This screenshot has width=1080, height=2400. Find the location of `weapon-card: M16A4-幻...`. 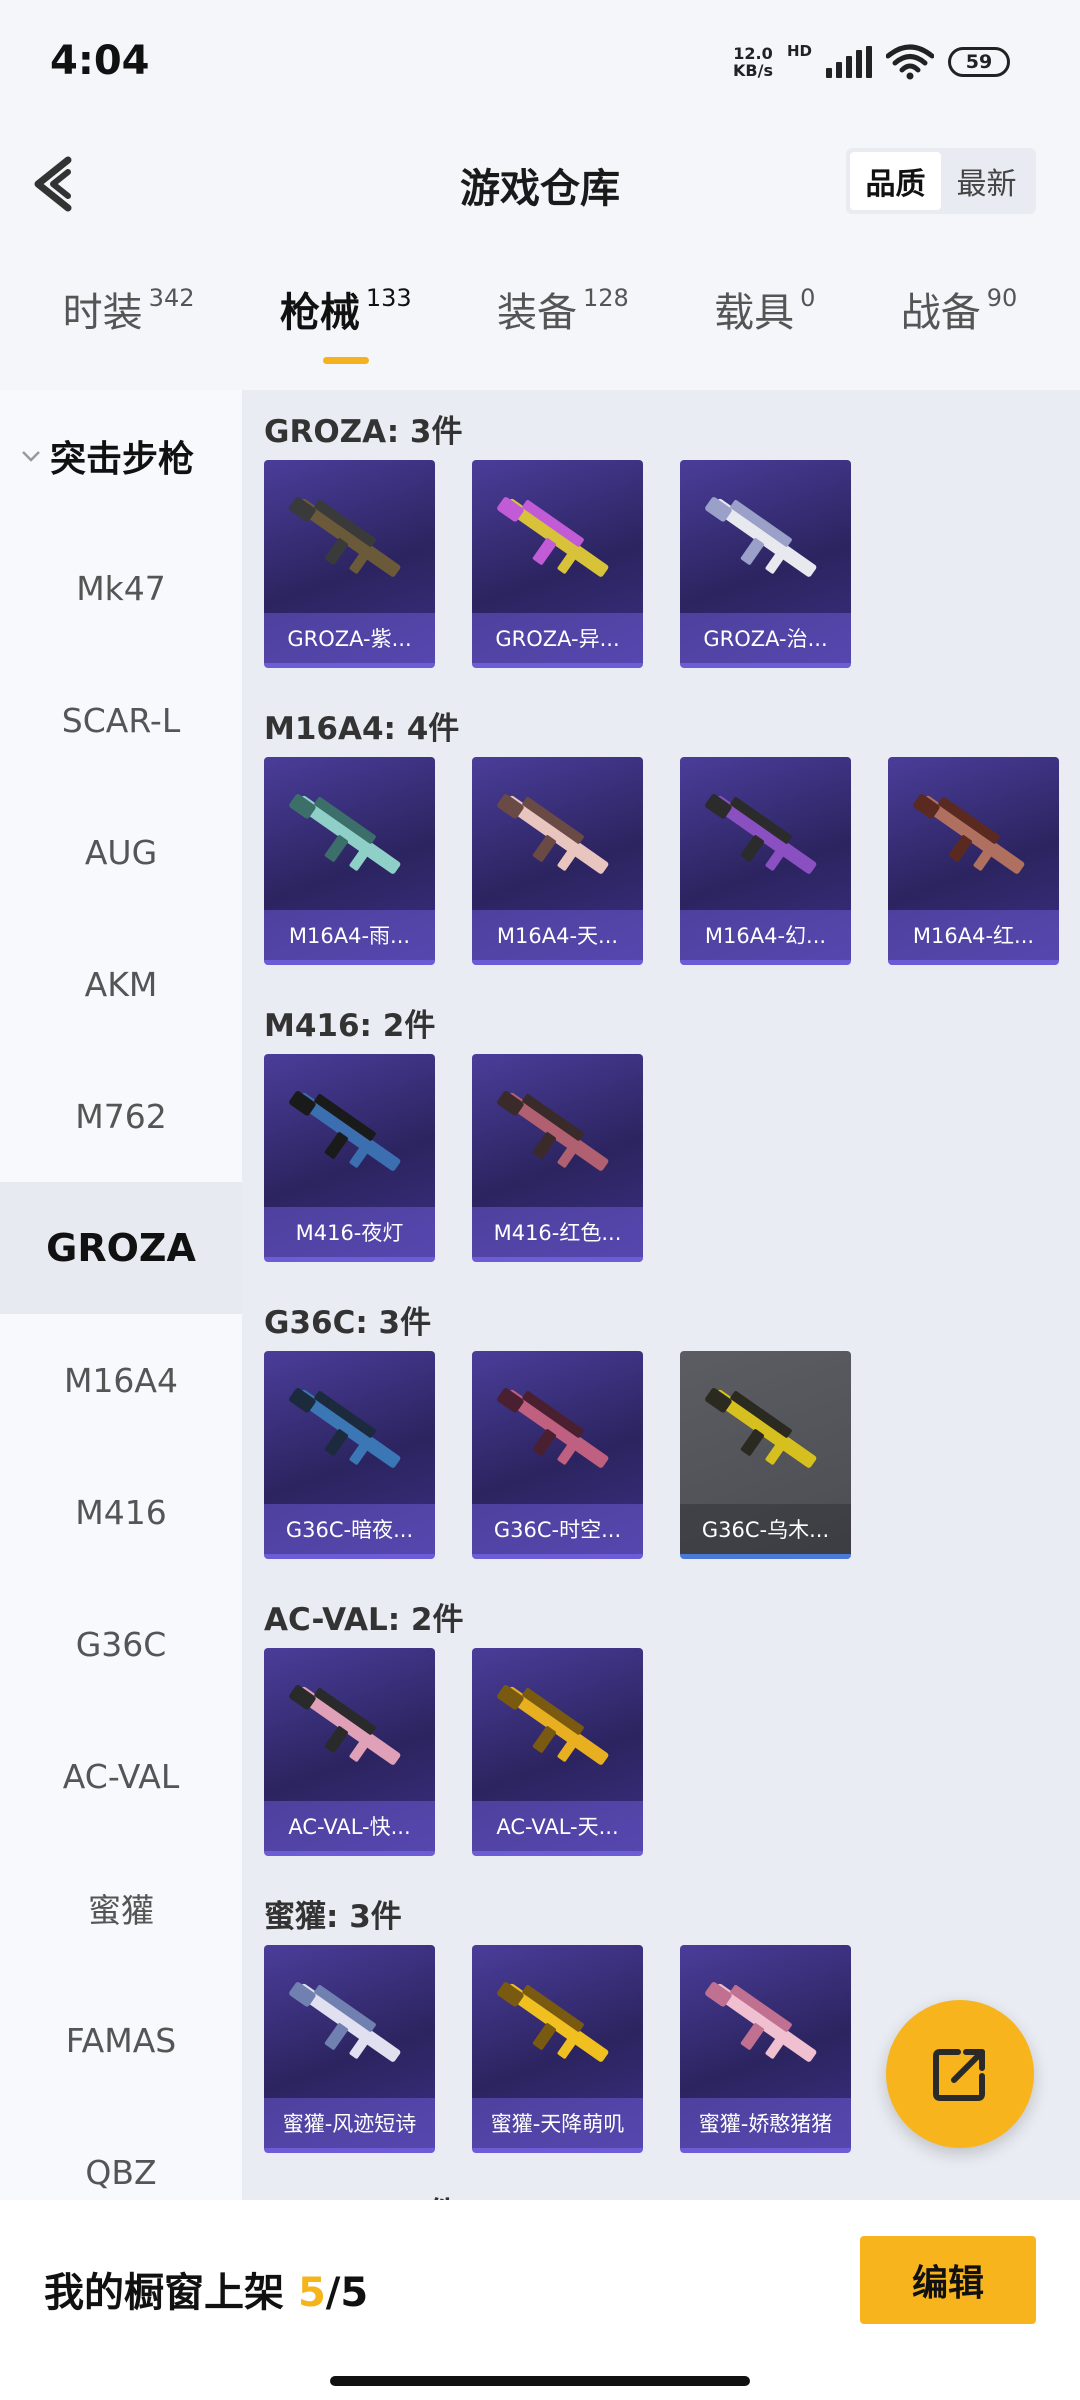

weapon-card: M16A4-幻... is located at coordinates (765, 861).